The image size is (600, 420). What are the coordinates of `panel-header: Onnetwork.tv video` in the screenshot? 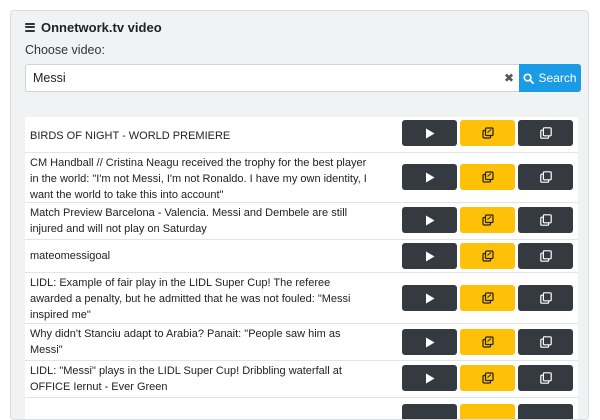 It's located at (93, 27).